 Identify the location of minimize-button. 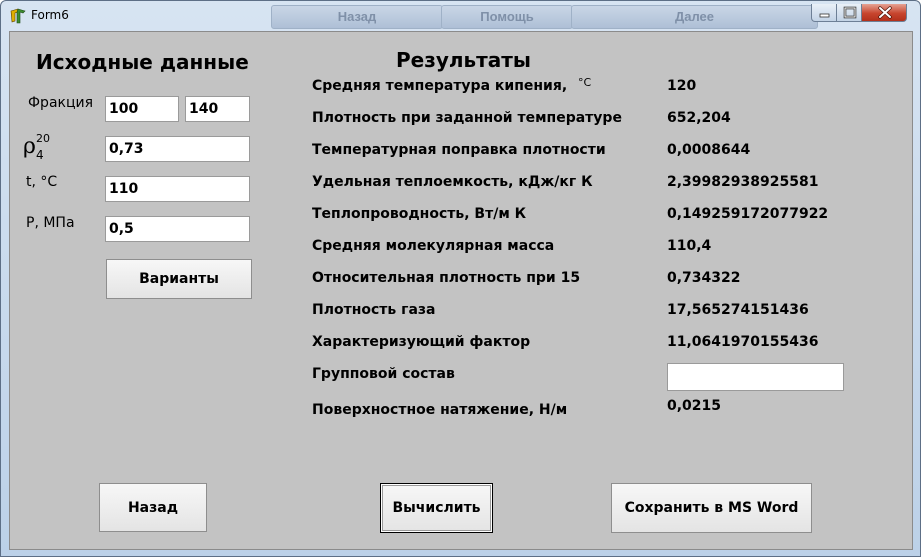
(824, 13).